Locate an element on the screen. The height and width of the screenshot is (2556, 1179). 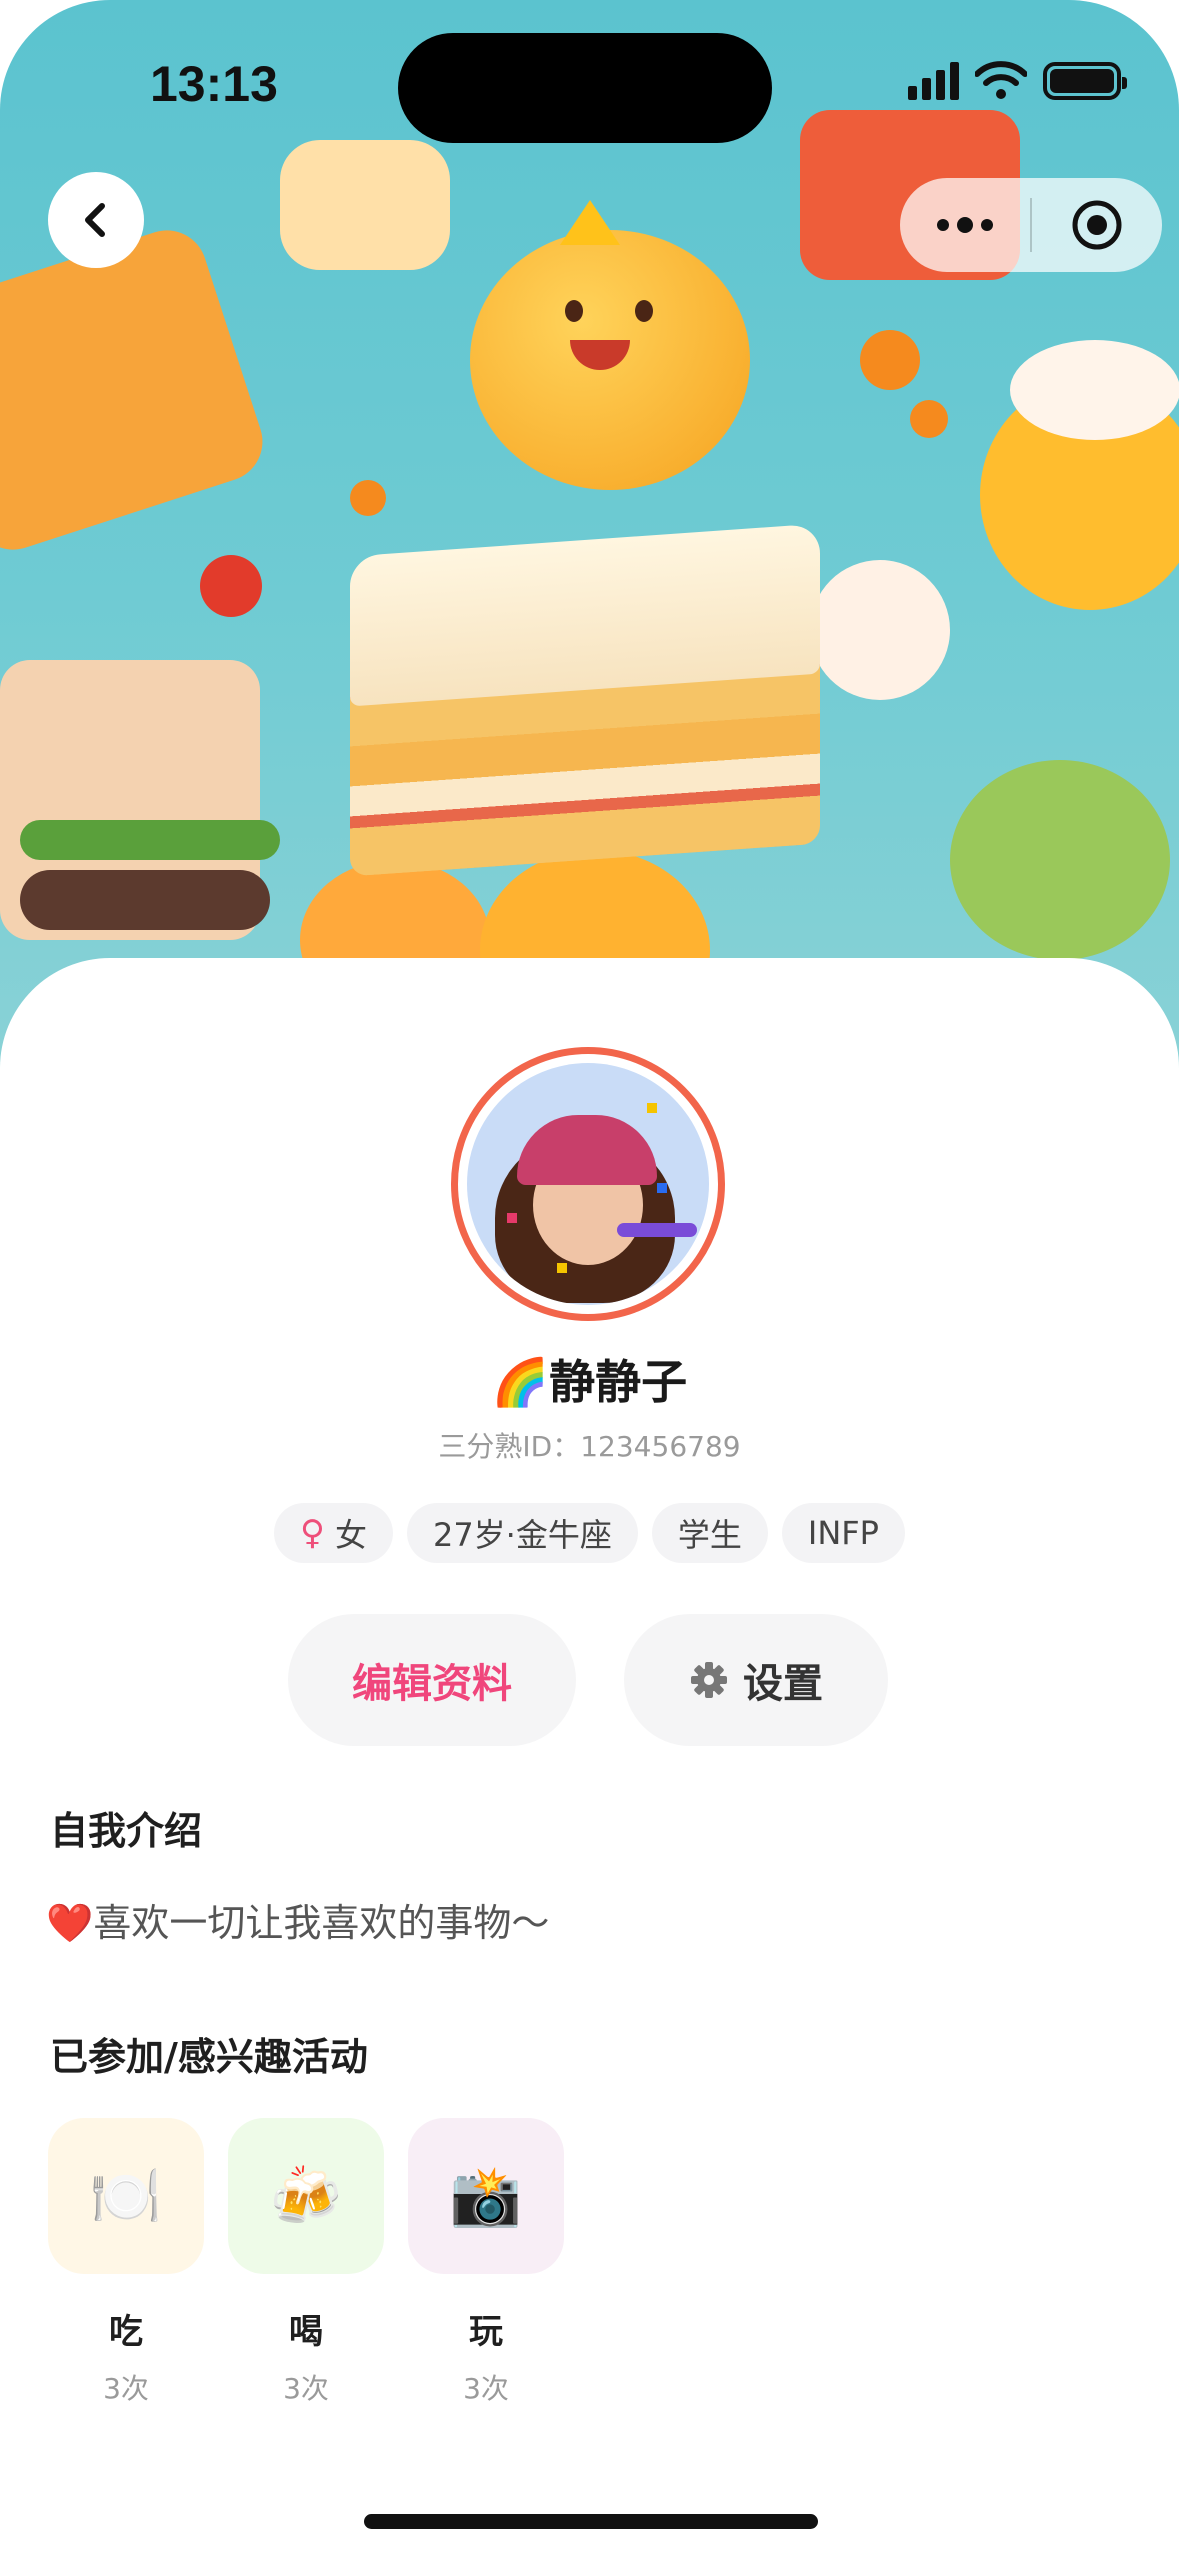
tag-occupation: 学生 is located at coordinates (709, 1533).